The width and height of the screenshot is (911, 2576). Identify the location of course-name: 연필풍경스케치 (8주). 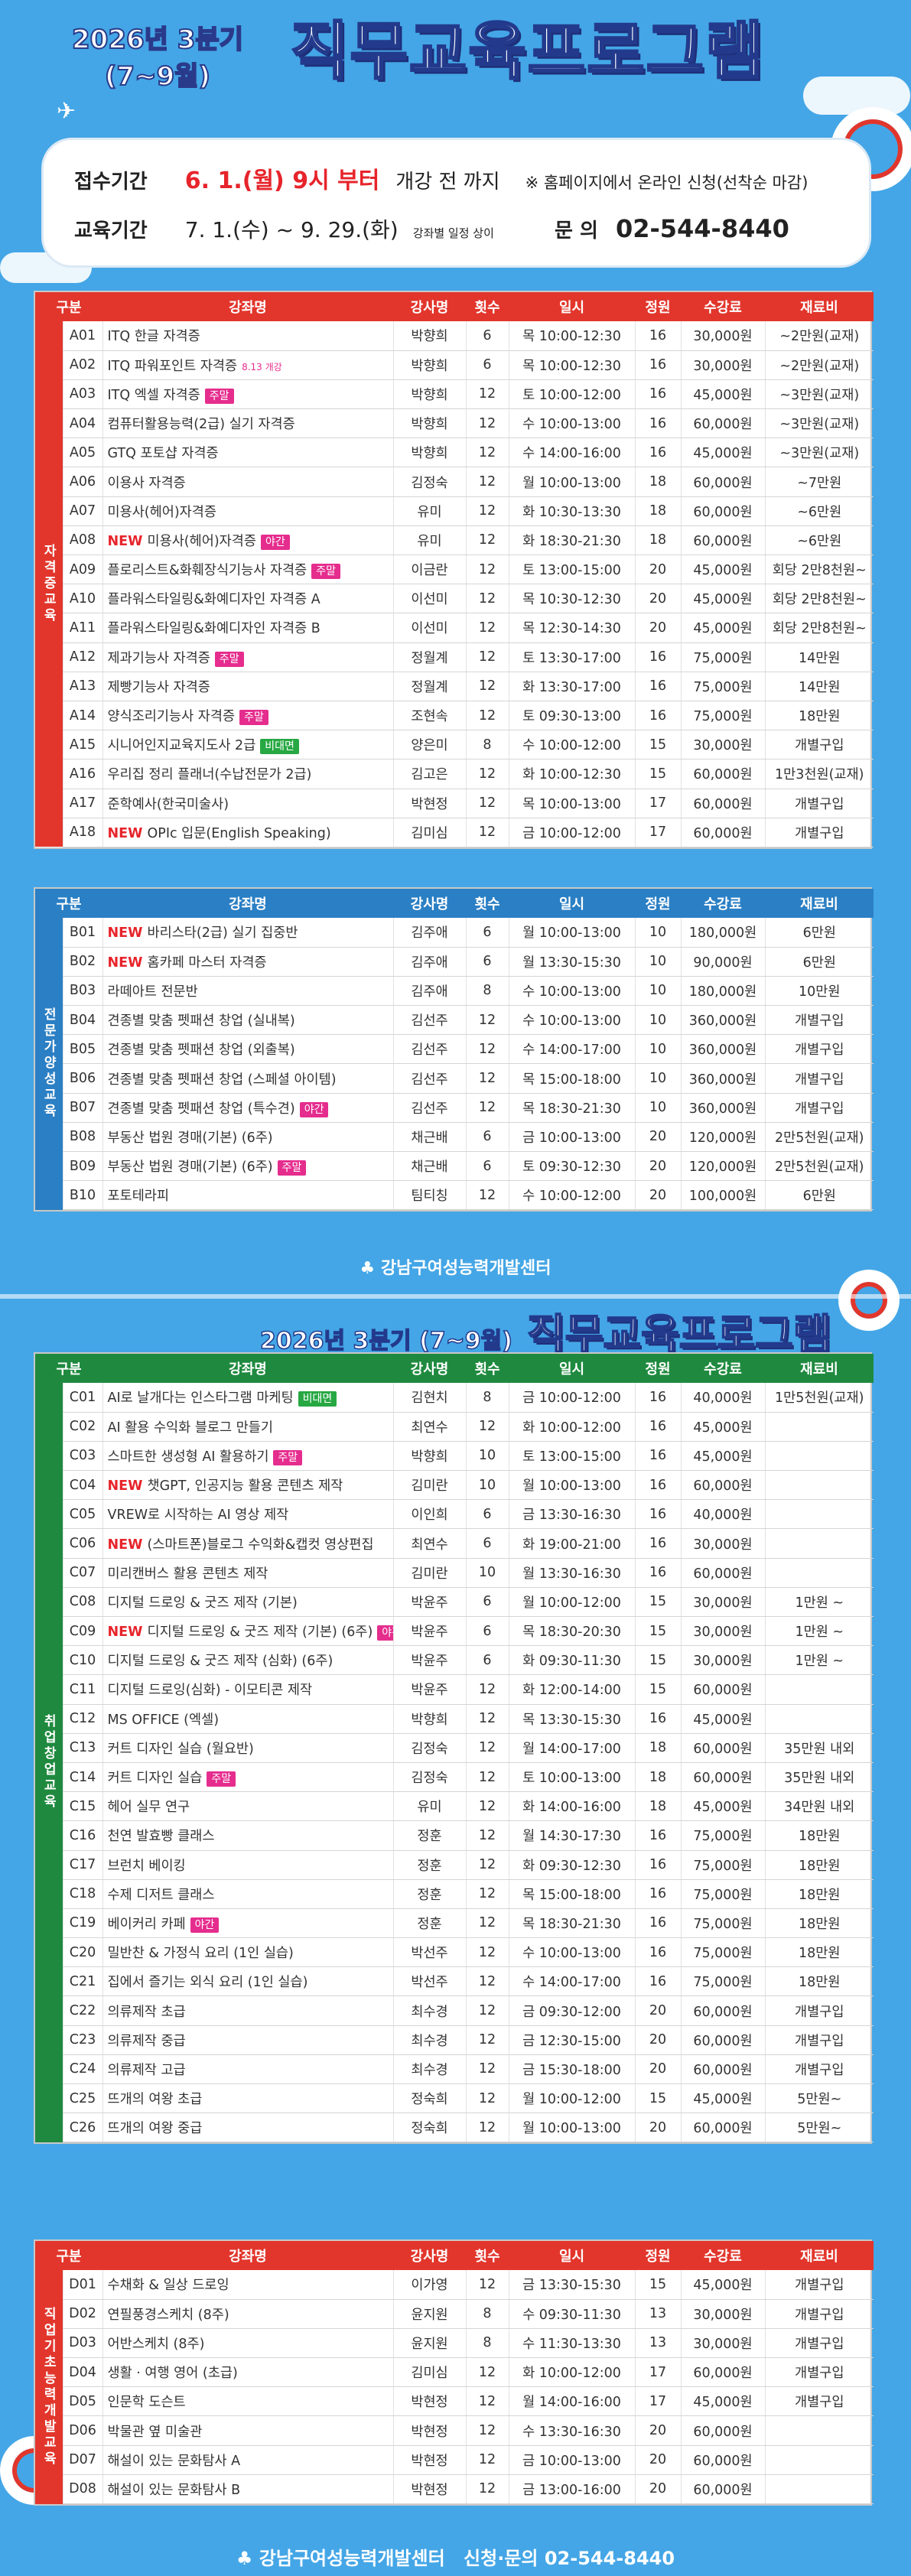
(248, 2314).